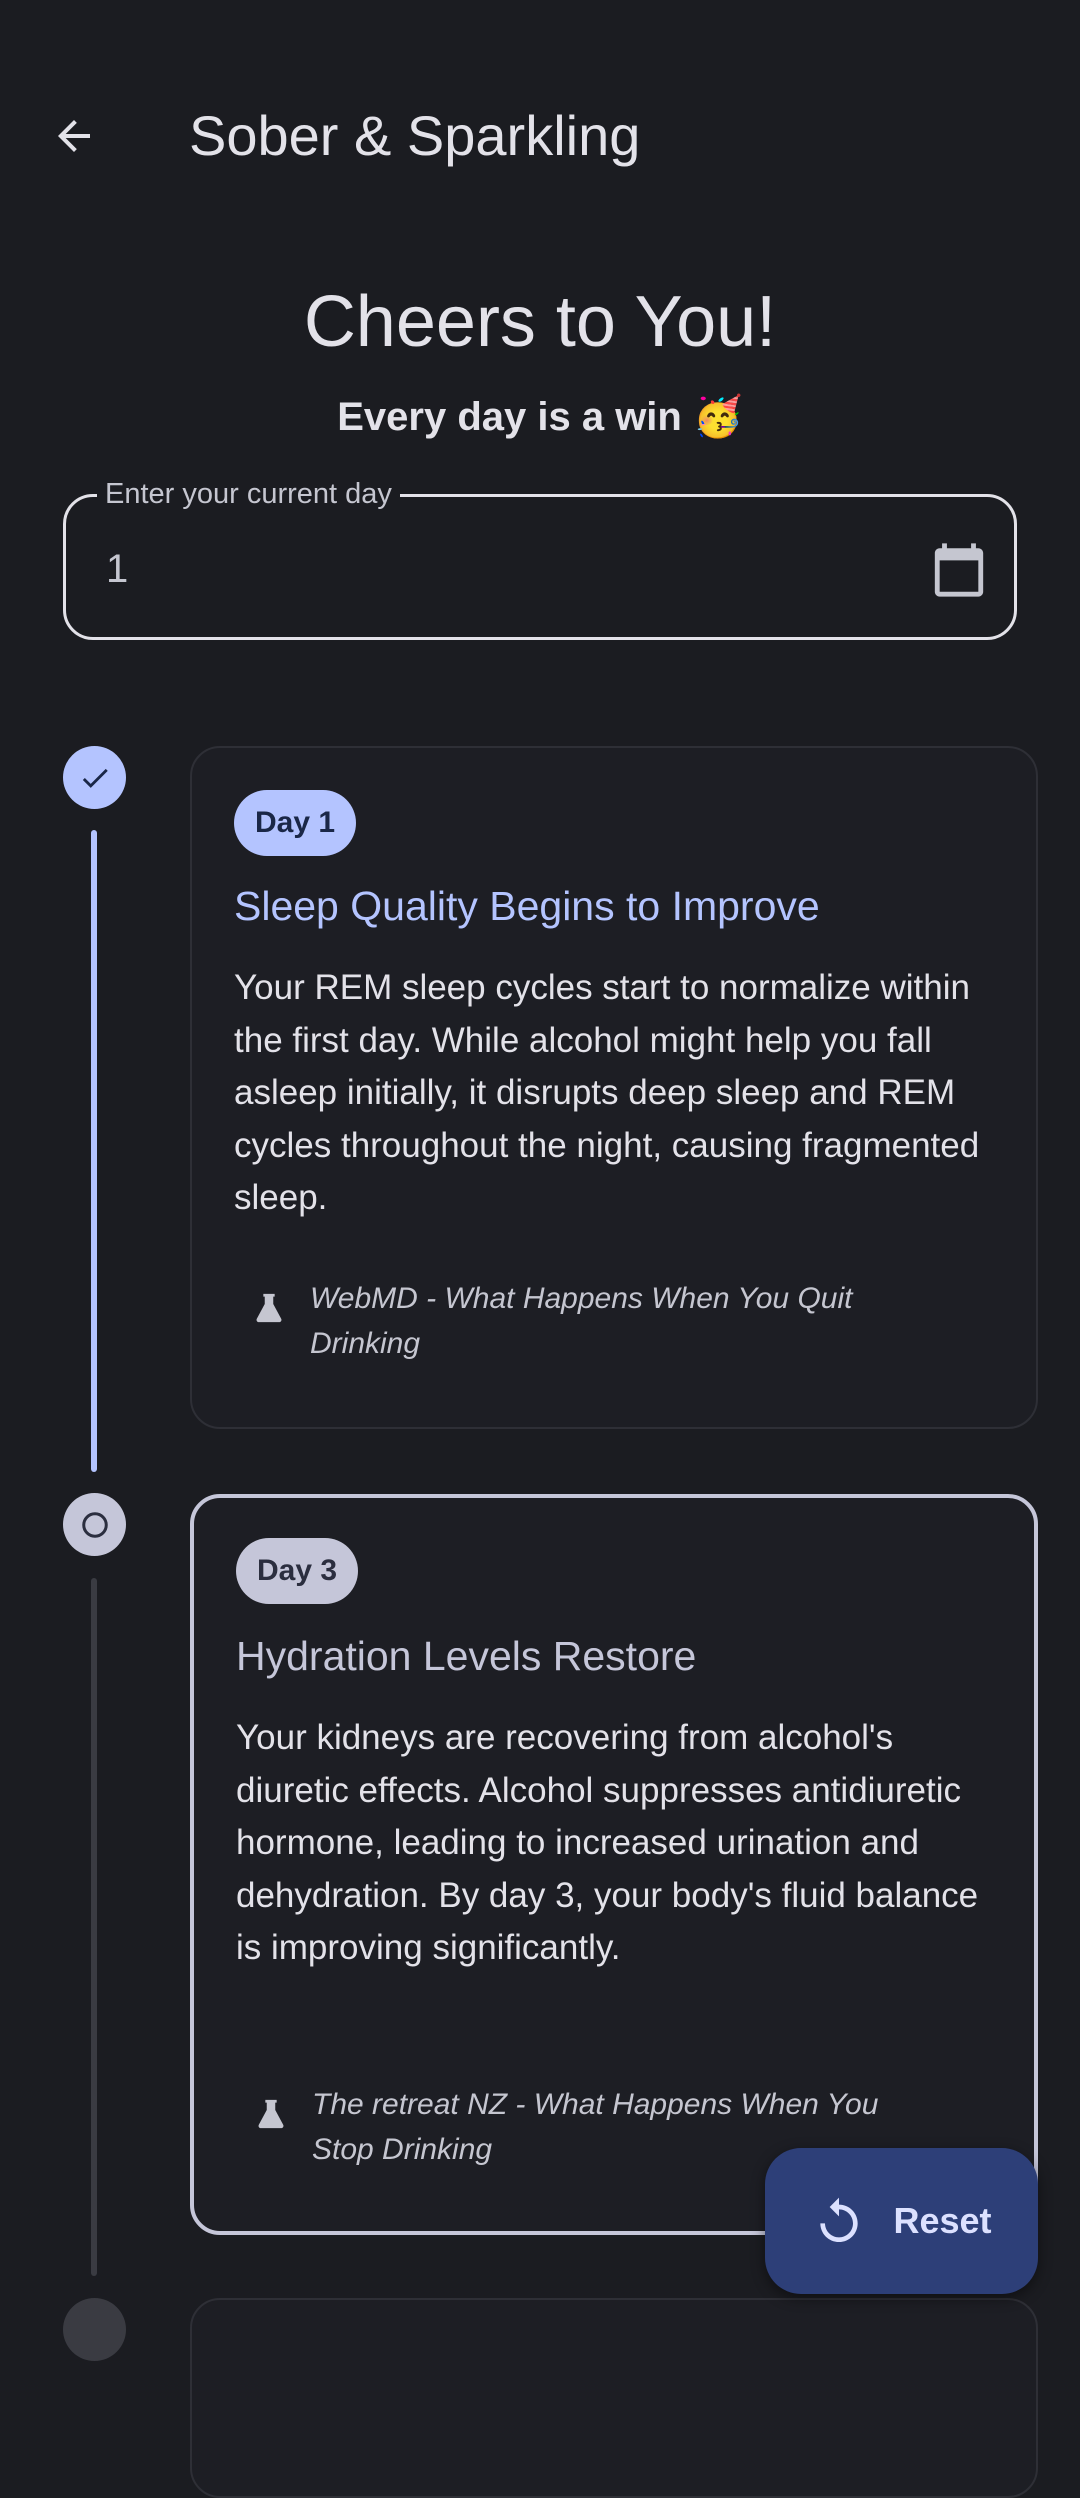 The height and width of the screenshot is (2498, 1080). Describe the element at coordinates (942, 2220) in the screenshot. I see `reset-button-label: Reset` at that location.